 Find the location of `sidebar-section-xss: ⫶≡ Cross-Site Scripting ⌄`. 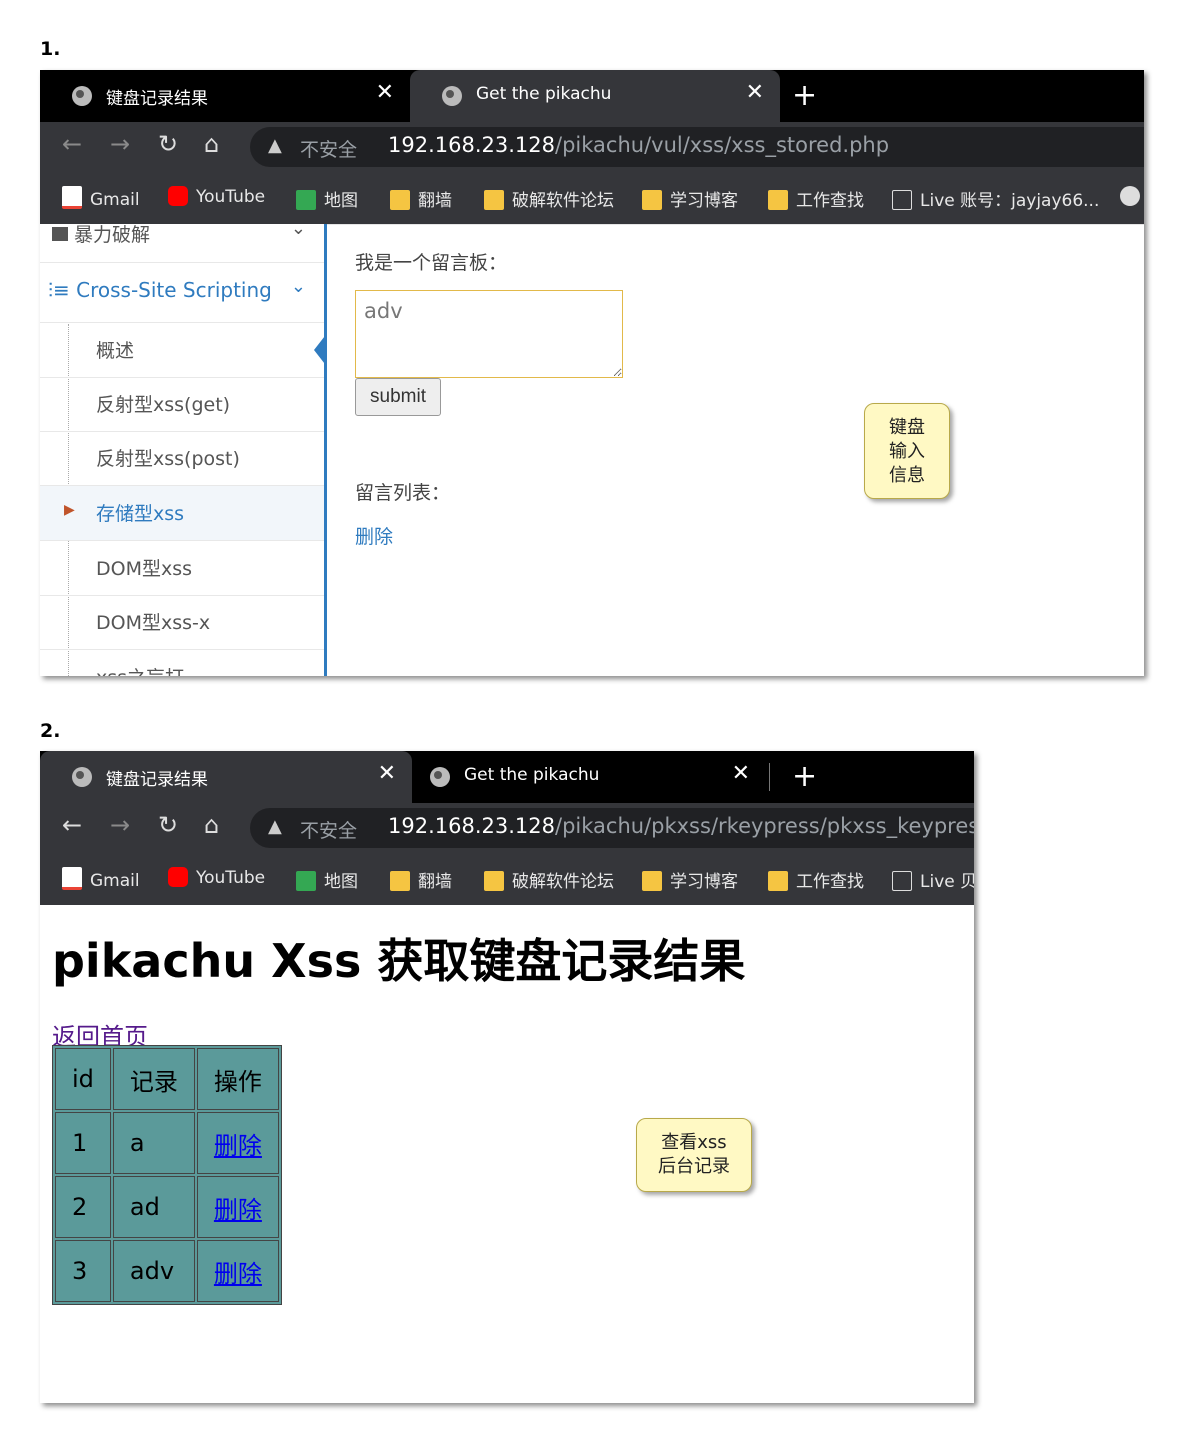

sidebar-section-xss: ⫶≡ Cross-Site Scripting ⌄ is located at coordinates (182, 292).